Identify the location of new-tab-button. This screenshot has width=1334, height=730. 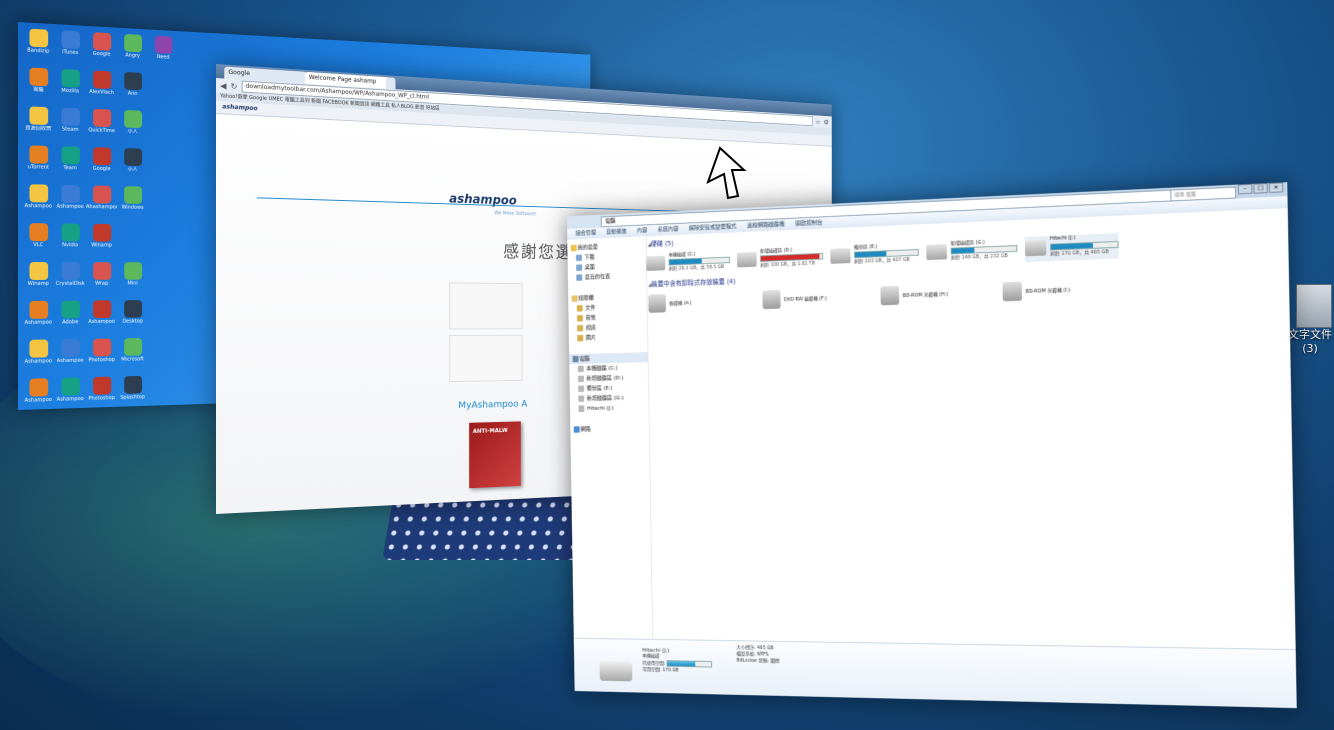
(391, 83).